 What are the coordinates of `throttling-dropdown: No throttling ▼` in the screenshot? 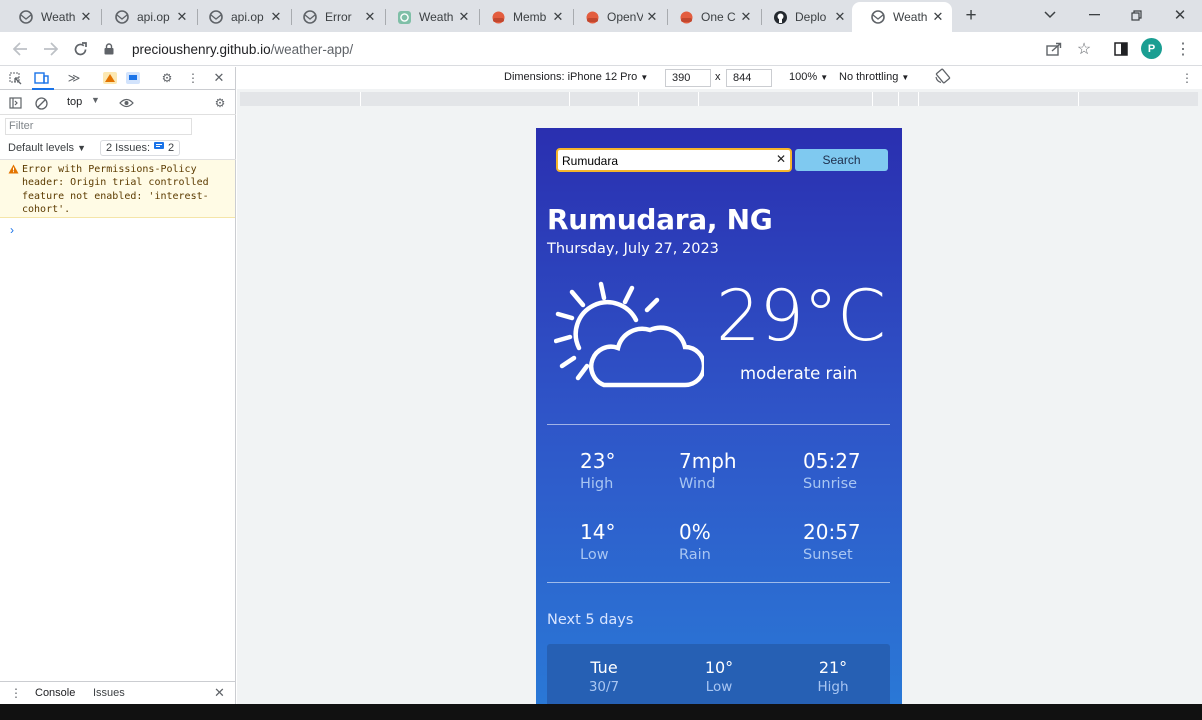 It's located at (874, 77).